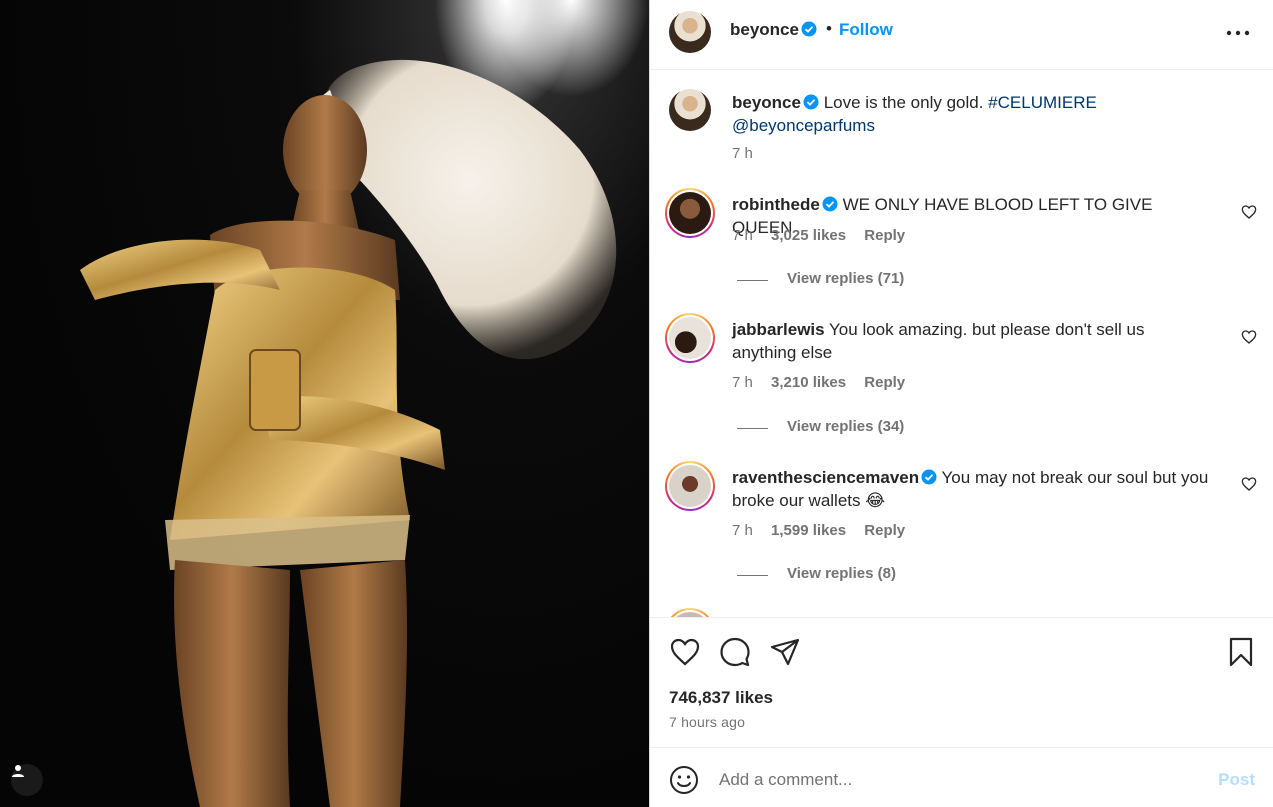  What do you see at coordinates (735, 652) in the screenshot?
I see `comment-bubble-icon` at bounding box center [735, 652].